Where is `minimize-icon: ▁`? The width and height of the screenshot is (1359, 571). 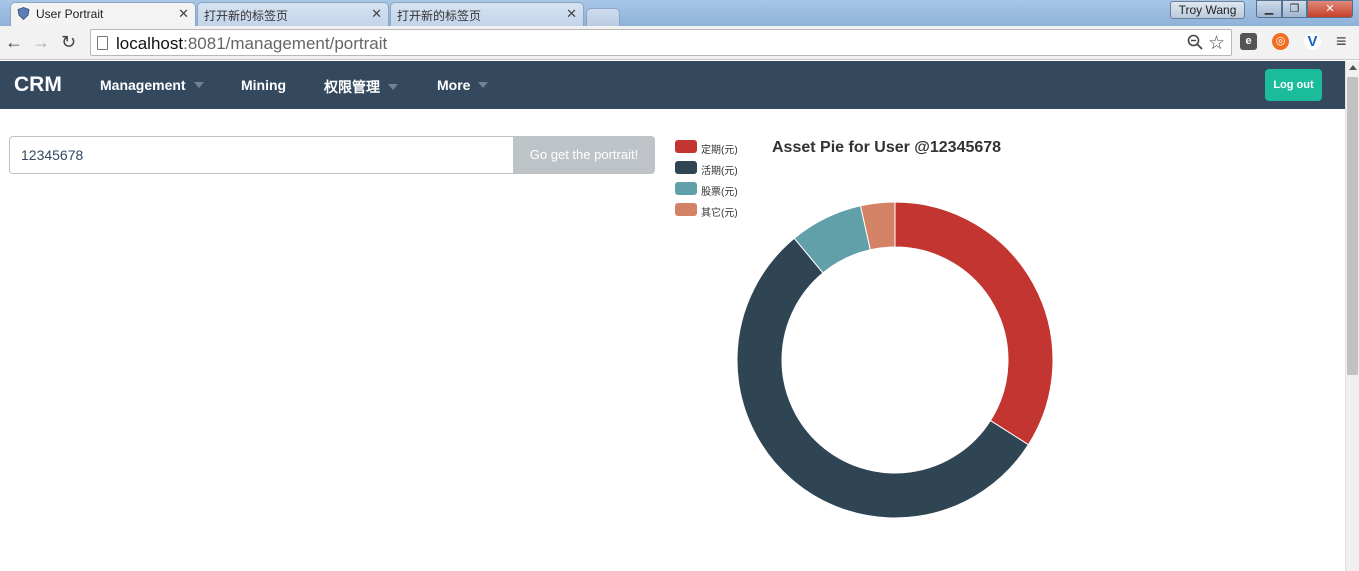
minimize-icon: ▁ is located at coordinates (1269, 9).